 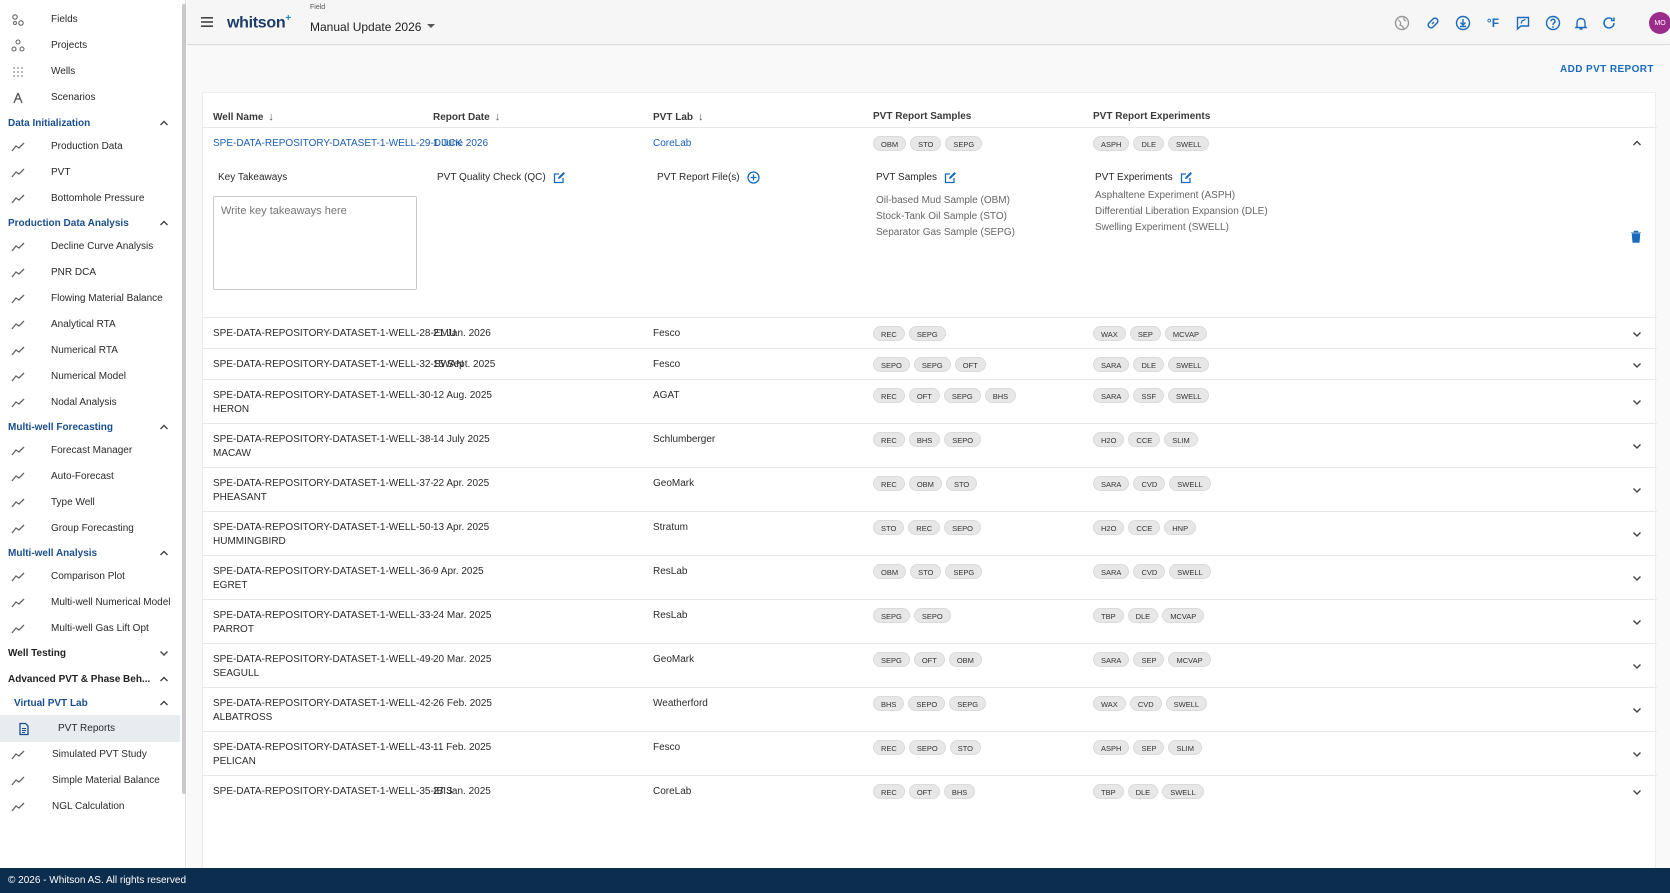 What do you see at coordinates (89, 553) in the screenshot?
I see `section-multi-well-analysis: Multi-well Analysis` at bounding box center [89, 553].